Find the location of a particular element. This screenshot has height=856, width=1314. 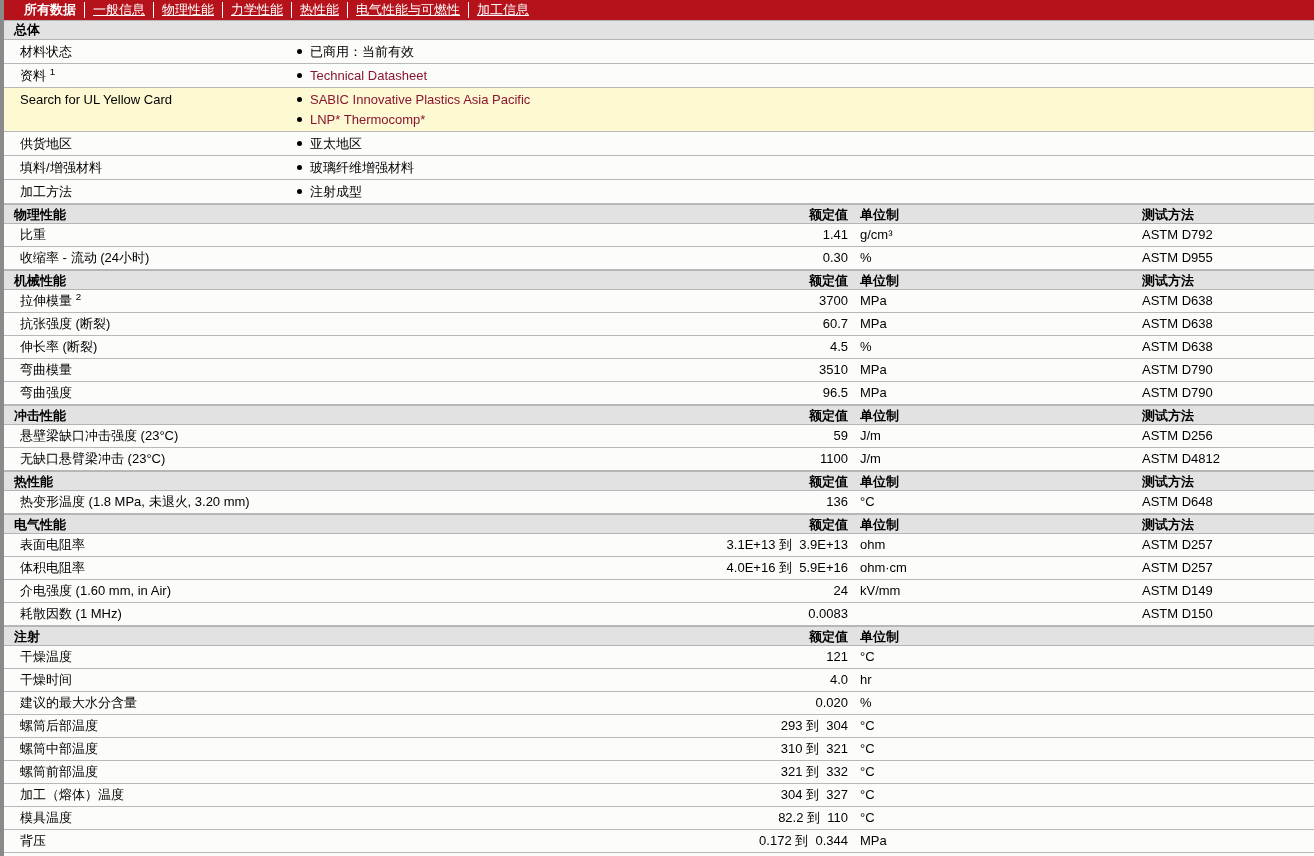

property-name: 螺筒后部温度 is located at coordinates (58, 726).